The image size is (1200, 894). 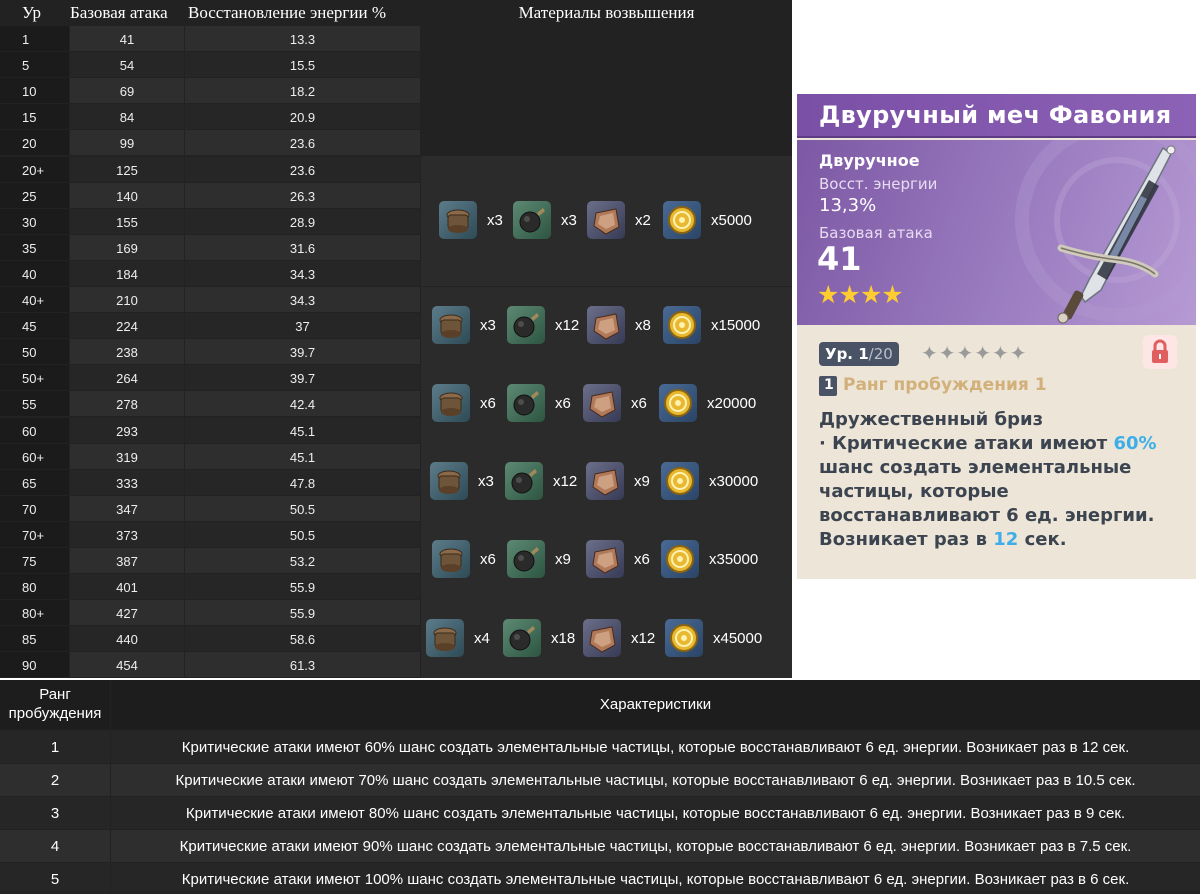 What do you see at coordinates (966, 443) in the screenshot?
I see `passive-text: · Критические атаки имеют` at bounding box center [966, 443].